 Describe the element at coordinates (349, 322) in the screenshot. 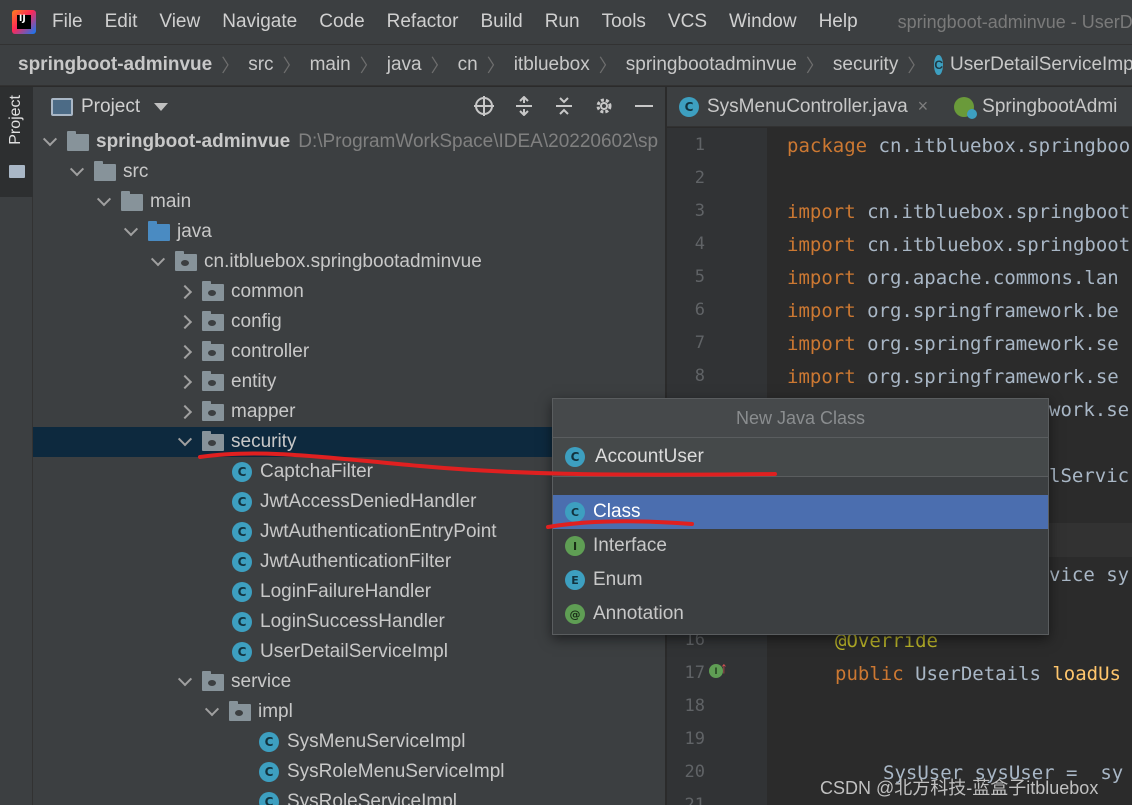

I see `tree-item-config: config` at that location.